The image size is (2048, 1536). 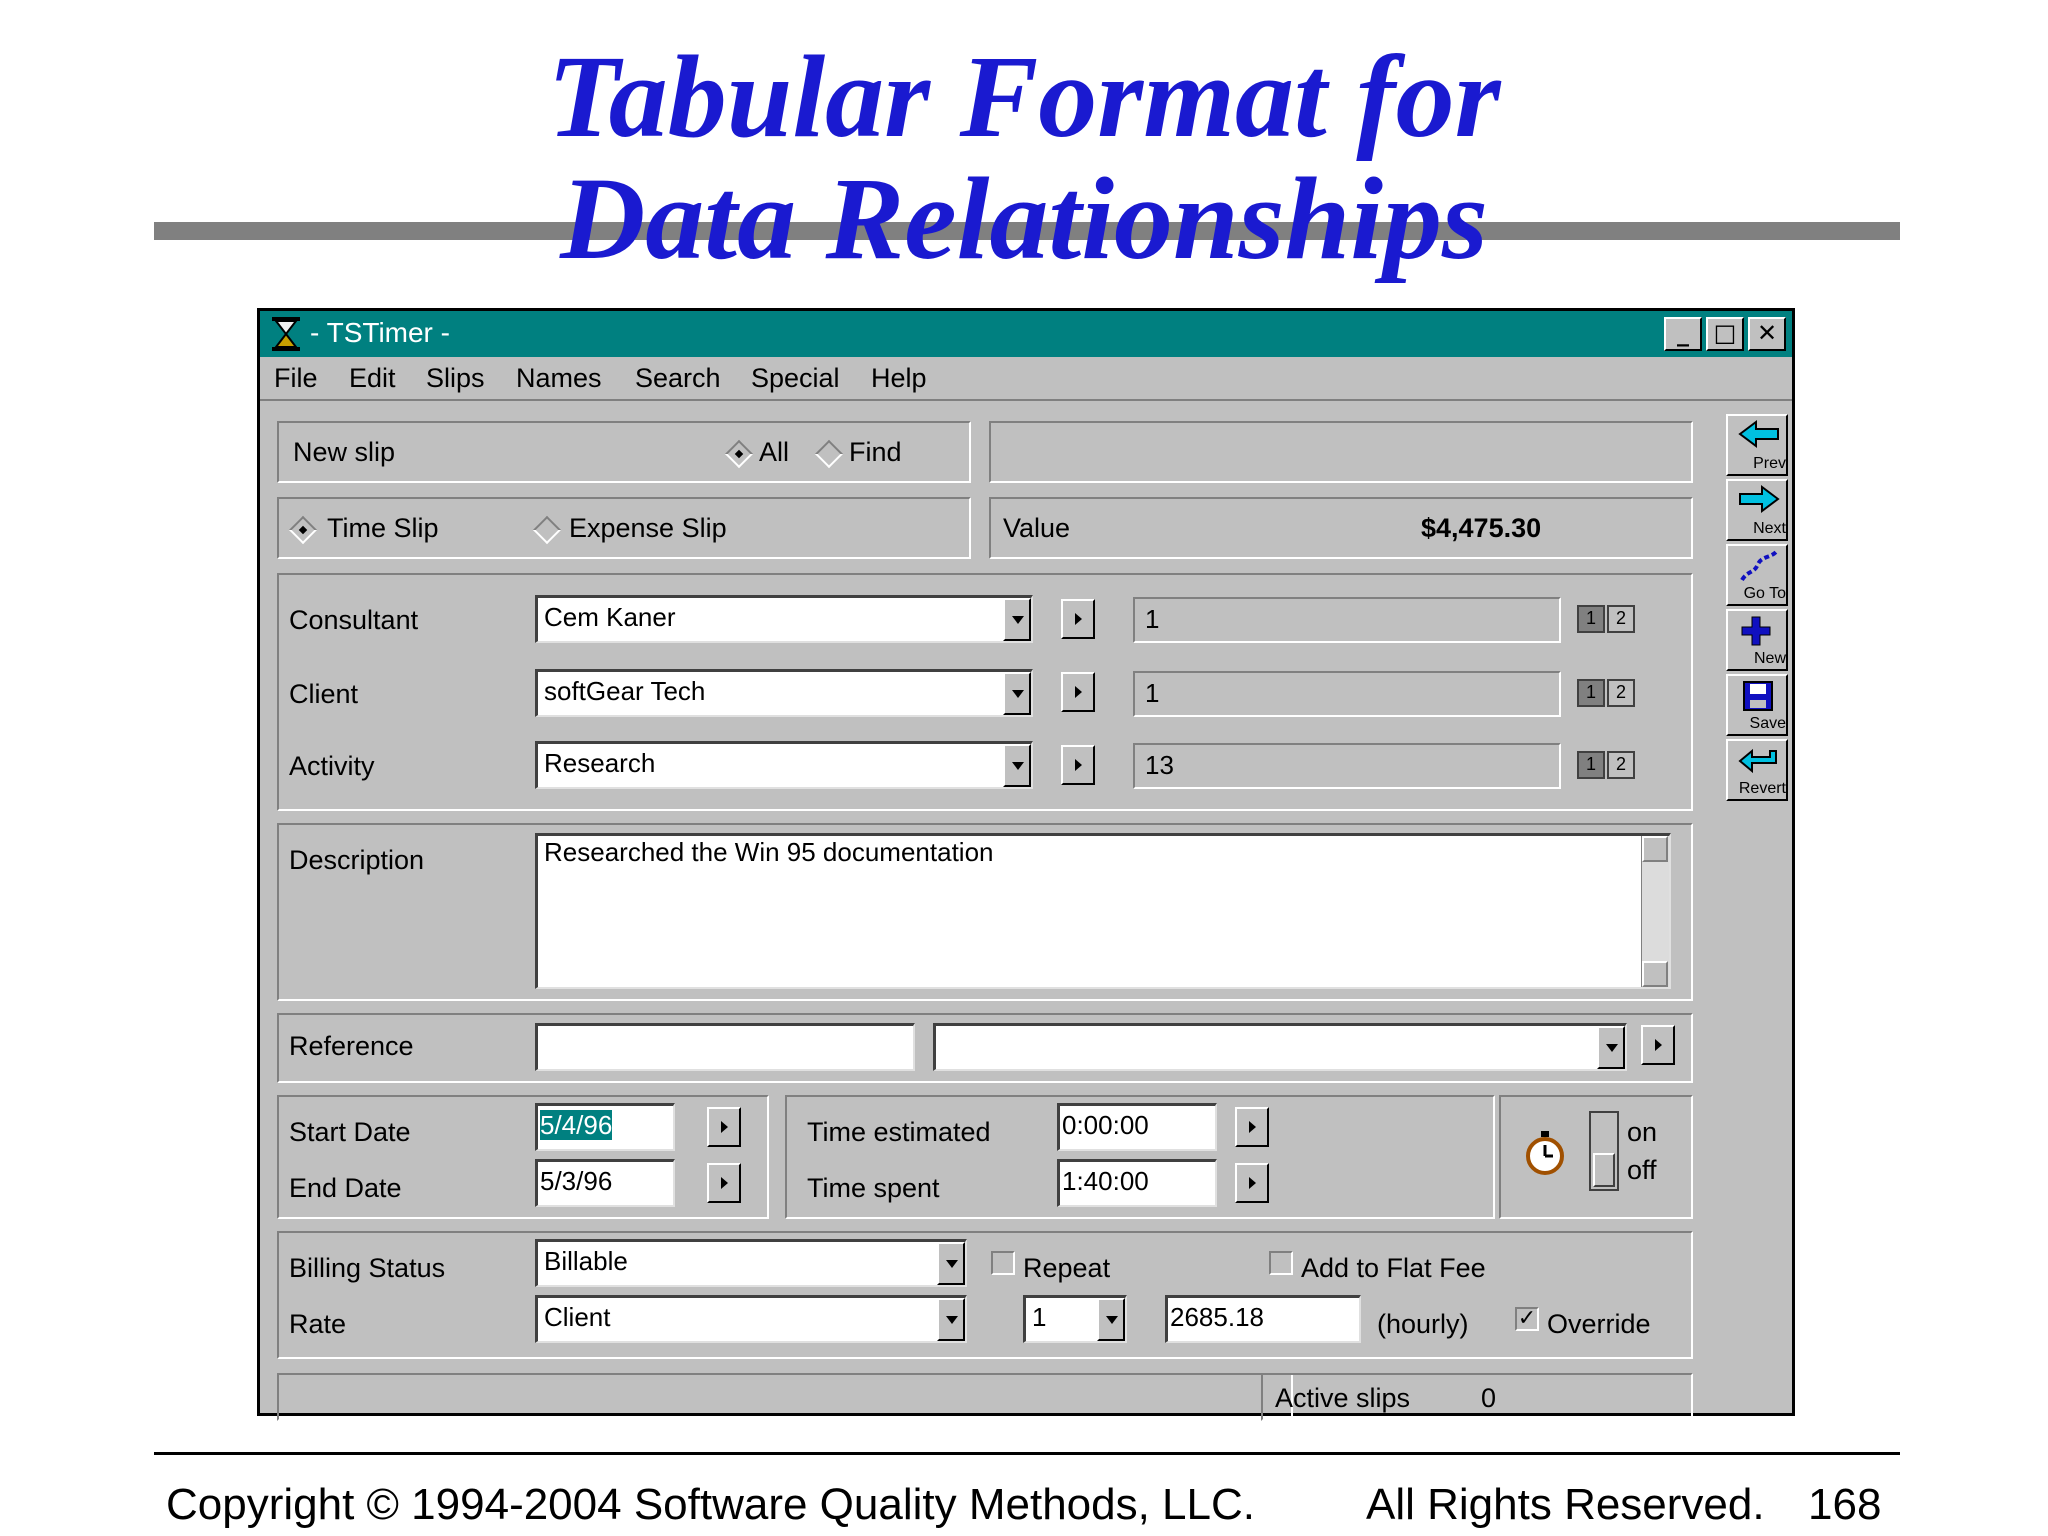 What do you see at coordinates (1756, 631) in the screenshot?
I see `plus-icon` at bounding box center [1756, 631].